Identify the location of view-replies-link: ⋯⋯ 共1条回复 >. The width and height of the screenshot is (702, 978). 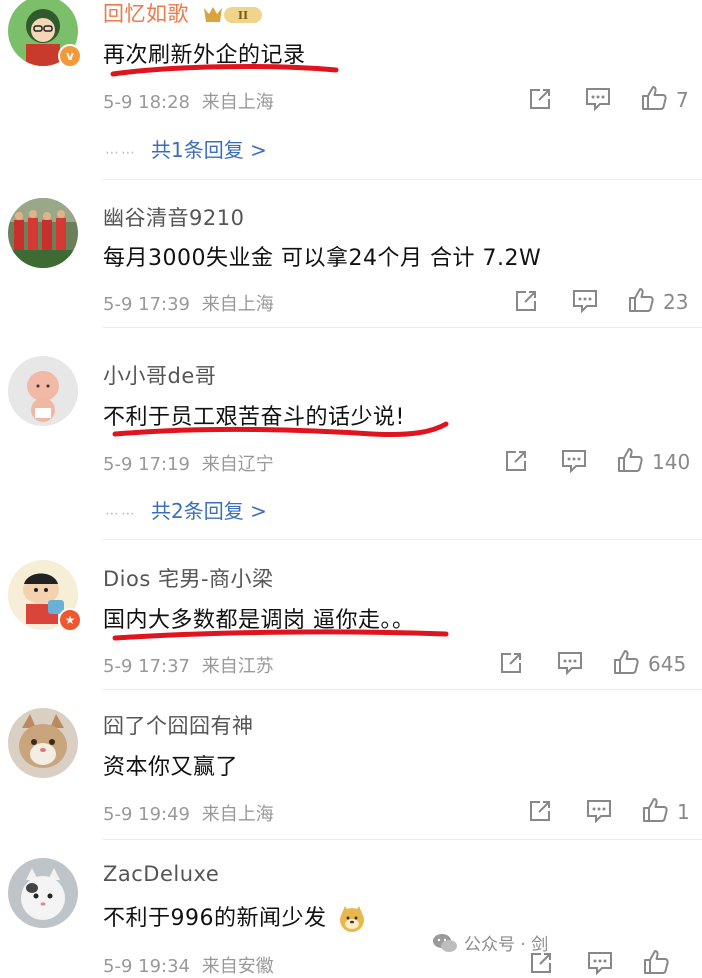
(186, 148).